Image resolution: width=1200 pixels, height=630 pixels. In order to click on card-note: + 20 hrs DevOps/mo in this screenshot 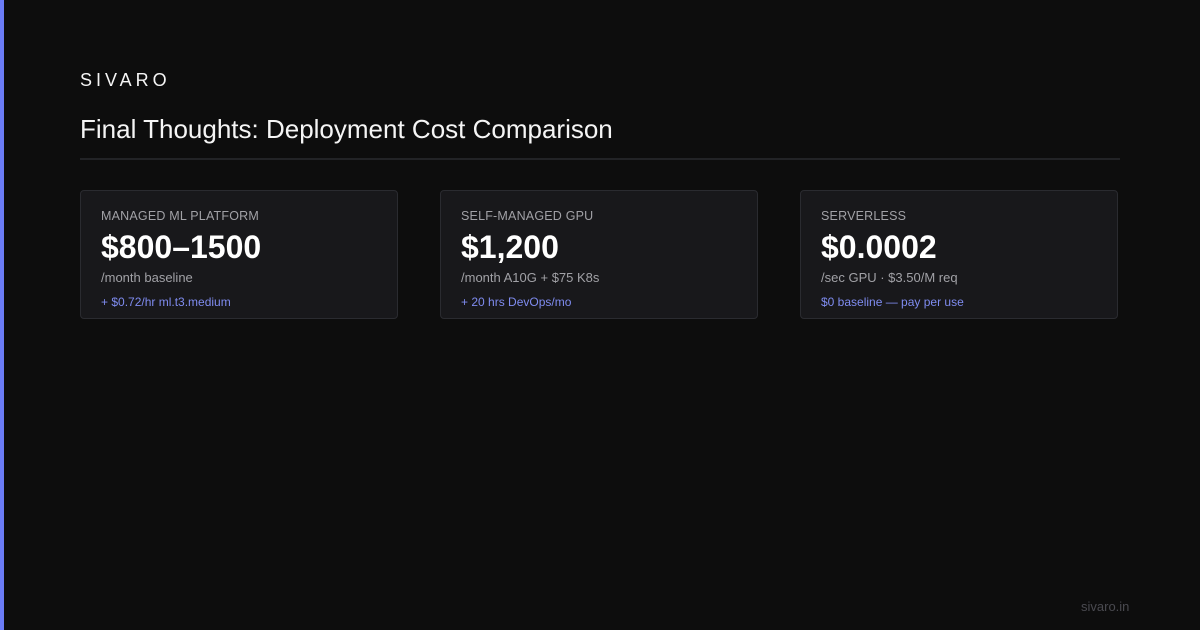, I will do `click(516, 302)`.